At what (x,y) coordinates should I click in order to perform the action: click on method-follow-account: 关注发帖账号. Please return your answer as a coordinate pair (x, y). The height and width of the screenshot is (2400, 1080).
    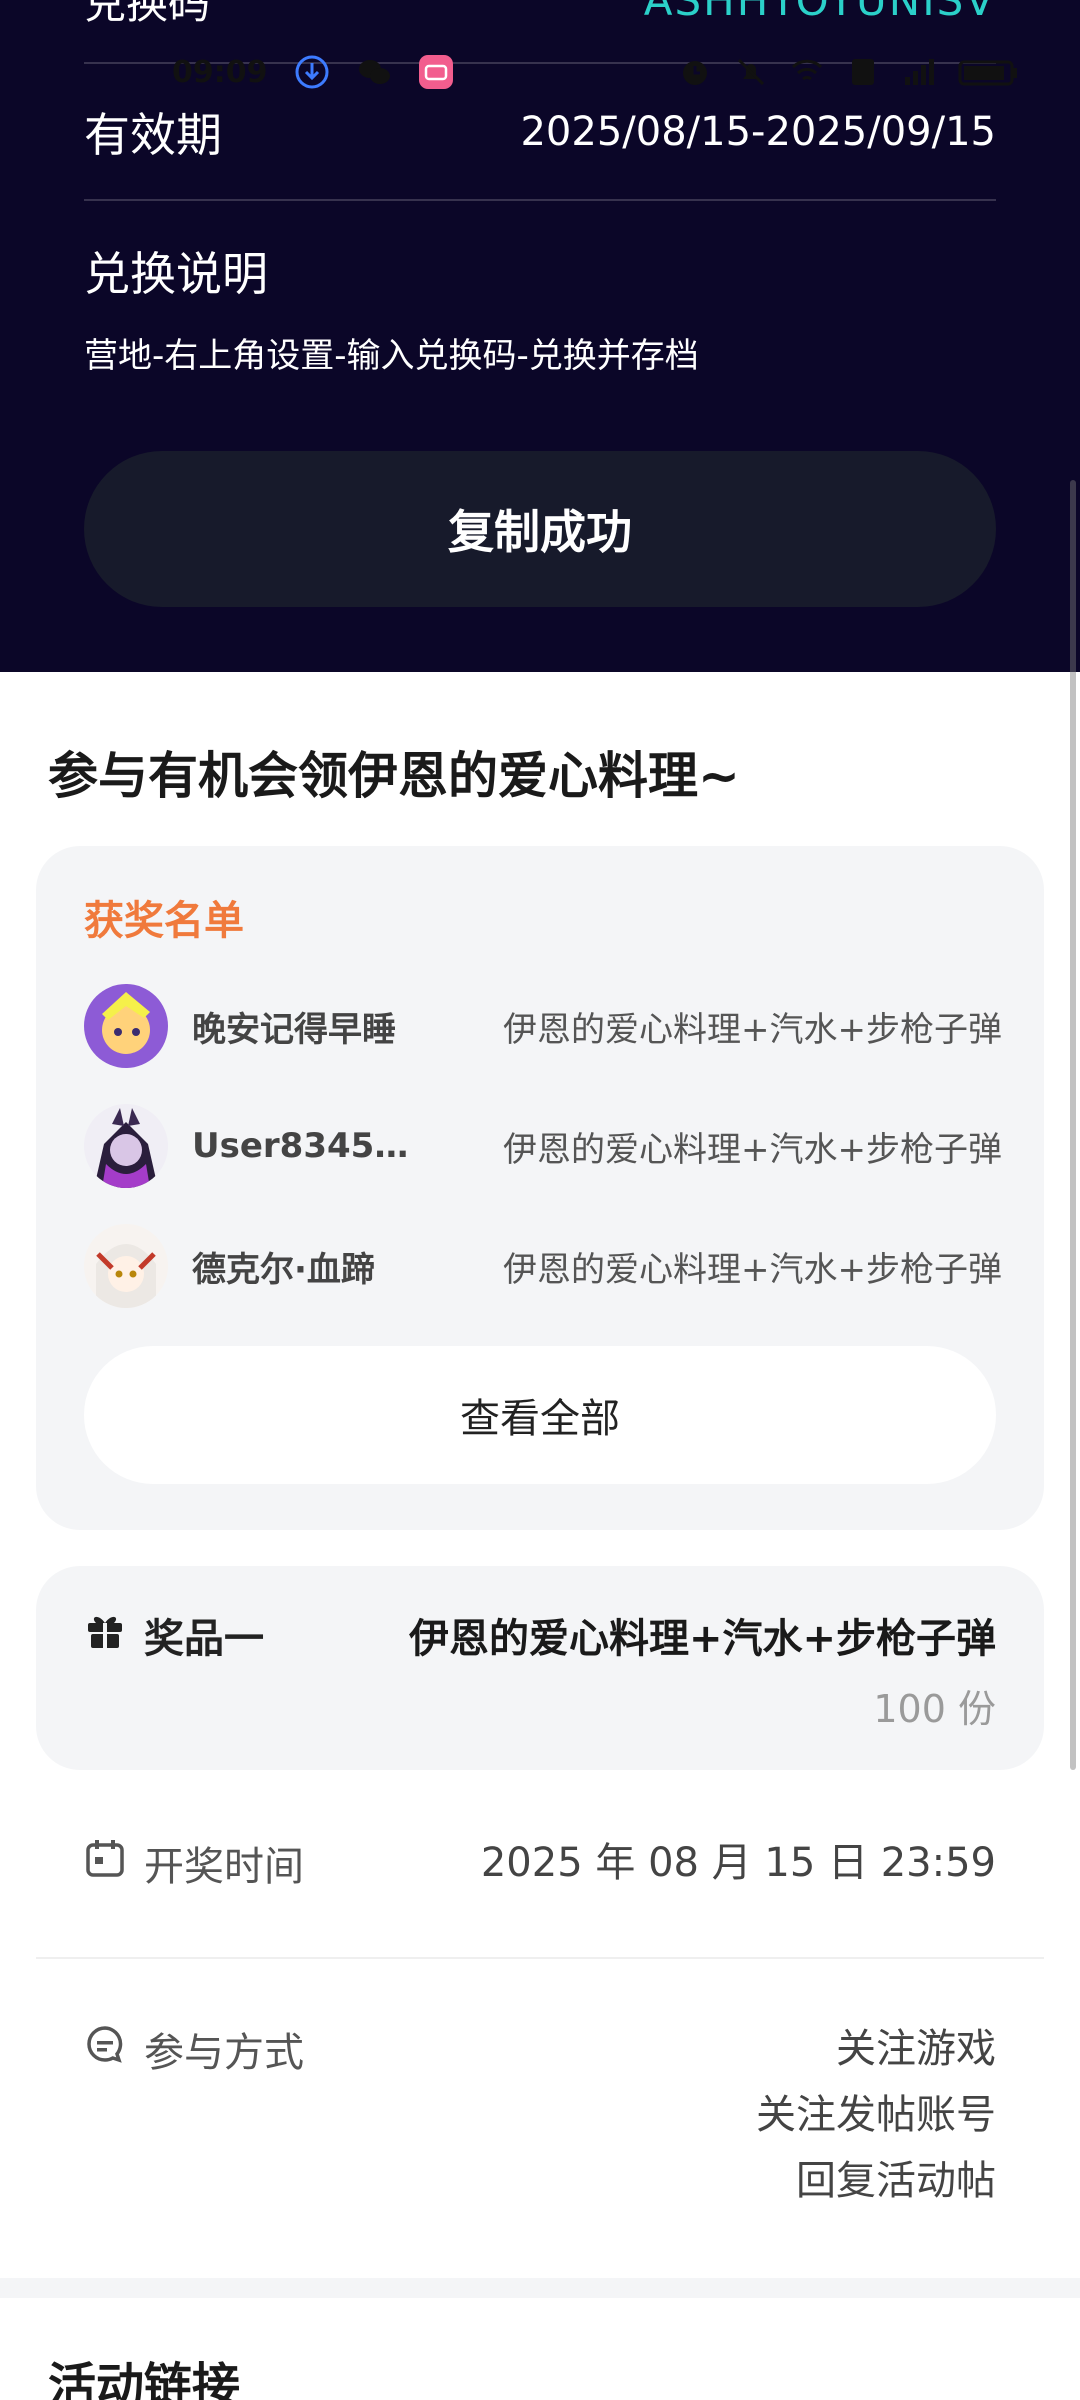
    Looking at the image, I should click on (876, 2115).